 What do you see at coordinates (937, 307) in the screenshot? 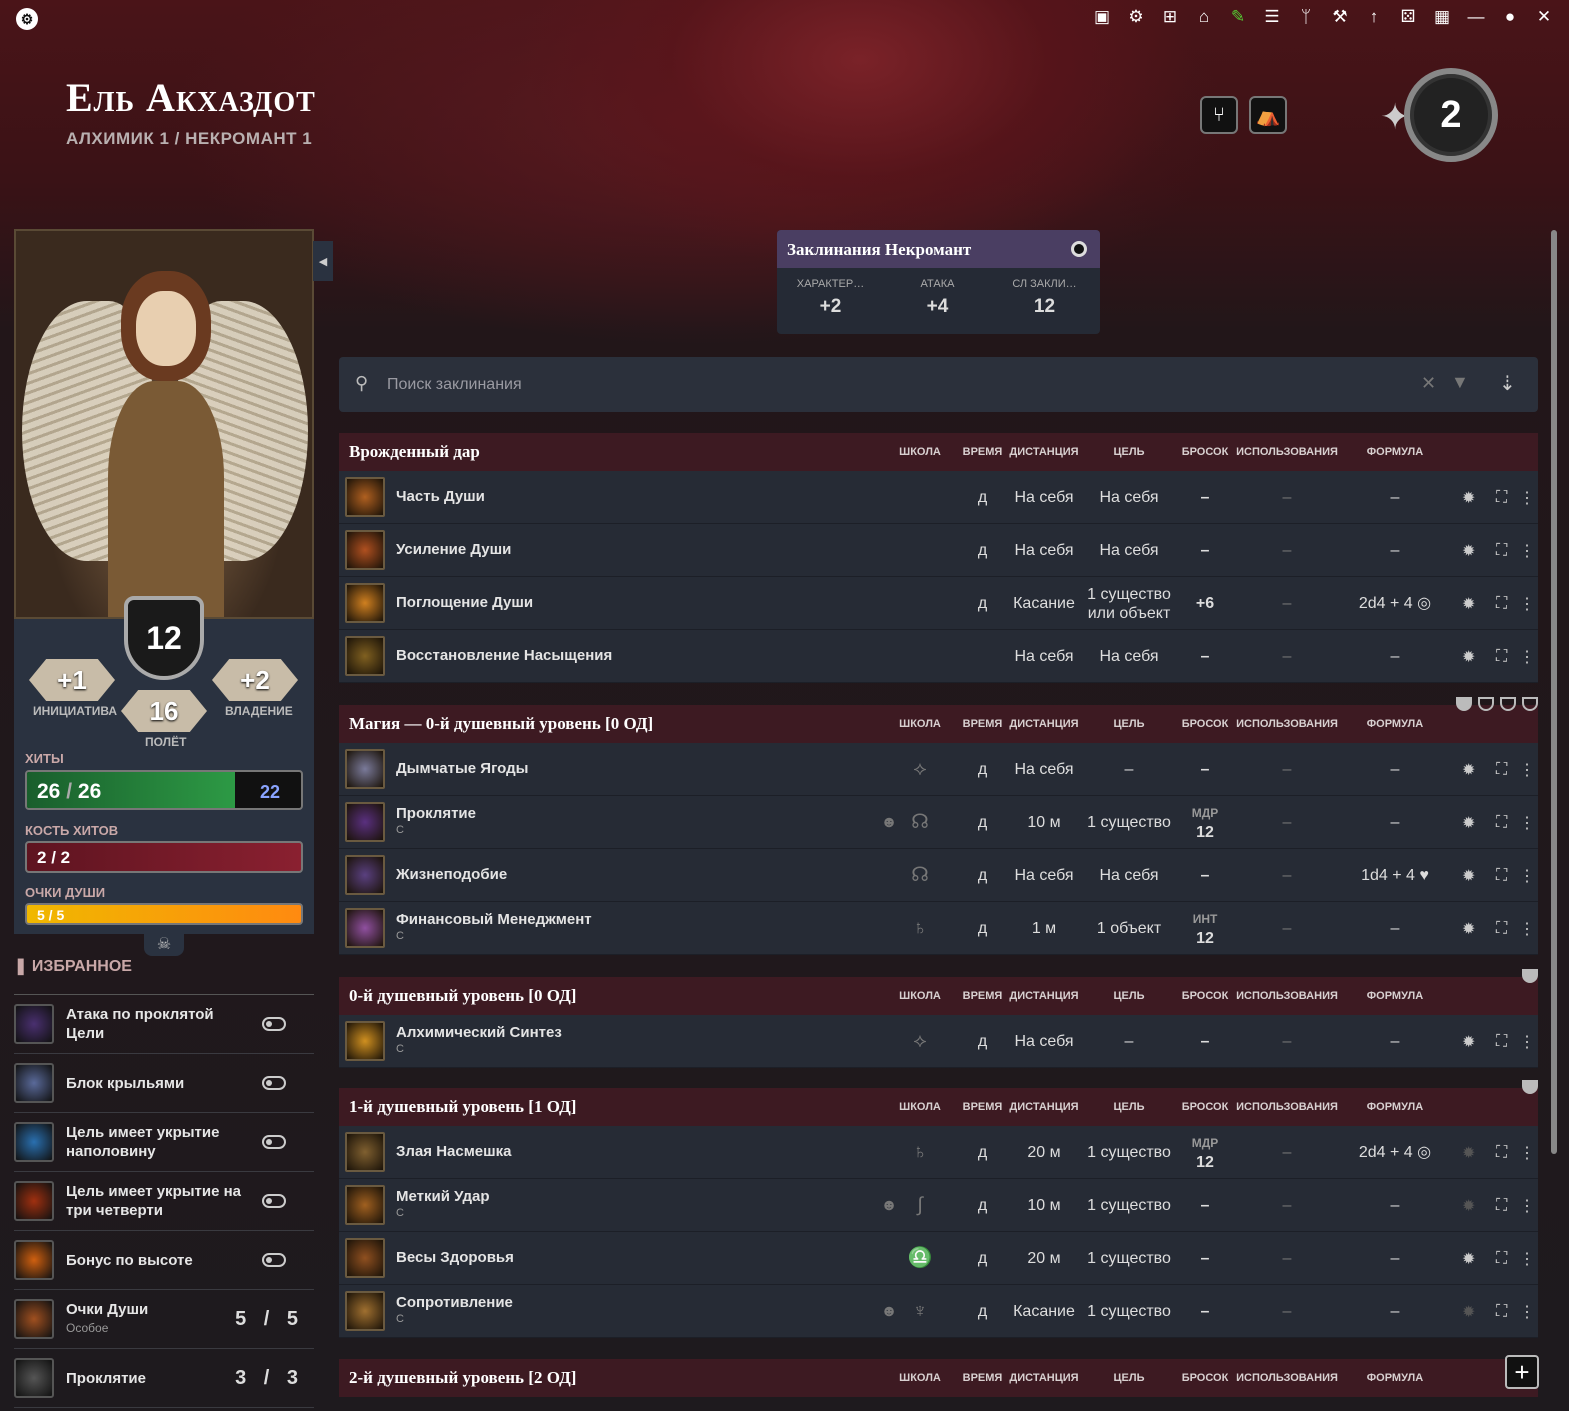
I see `spell-attack-value: +4` at bounding box center [937, 307].